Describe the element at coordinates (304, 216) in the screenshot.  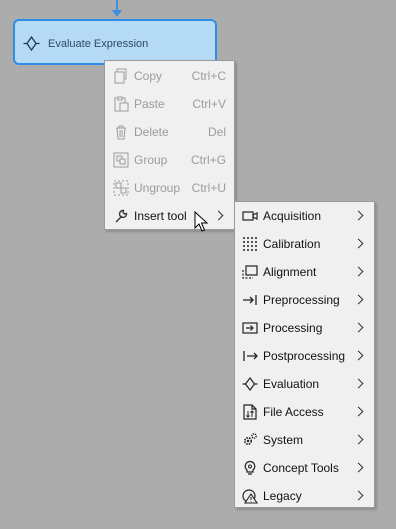
I see `submenu-item-acquisition: Acquisition` at that location.